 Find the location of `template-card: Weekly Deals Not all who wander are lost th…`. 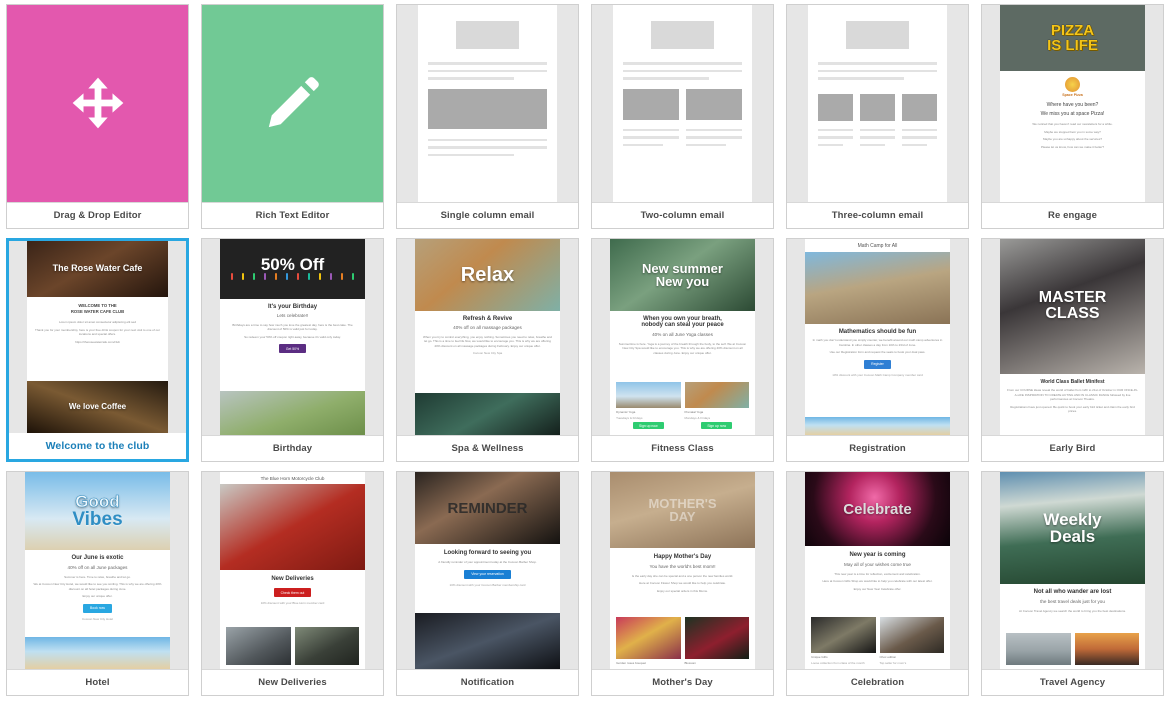

template-card: Weekly Deals Not all who wander are lost th… is located at coordinates (1072, 583).